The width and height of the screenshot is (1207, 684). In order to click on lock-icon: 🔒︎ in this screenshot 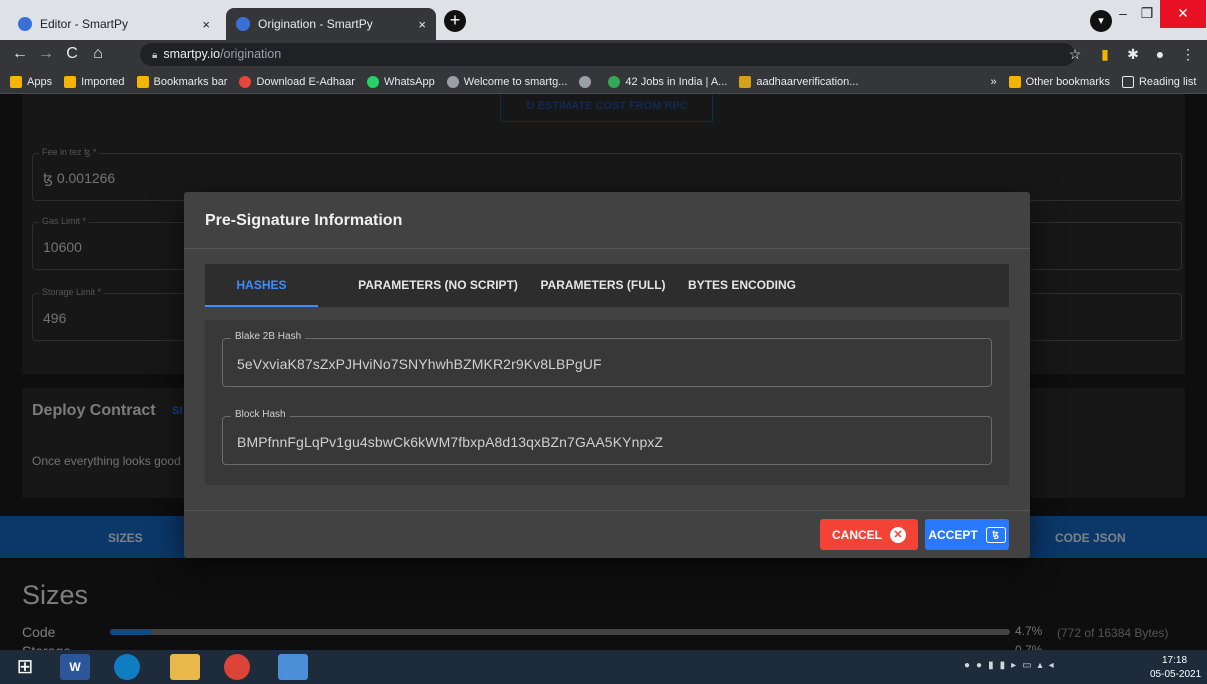, I will do `click(155, 55)`.